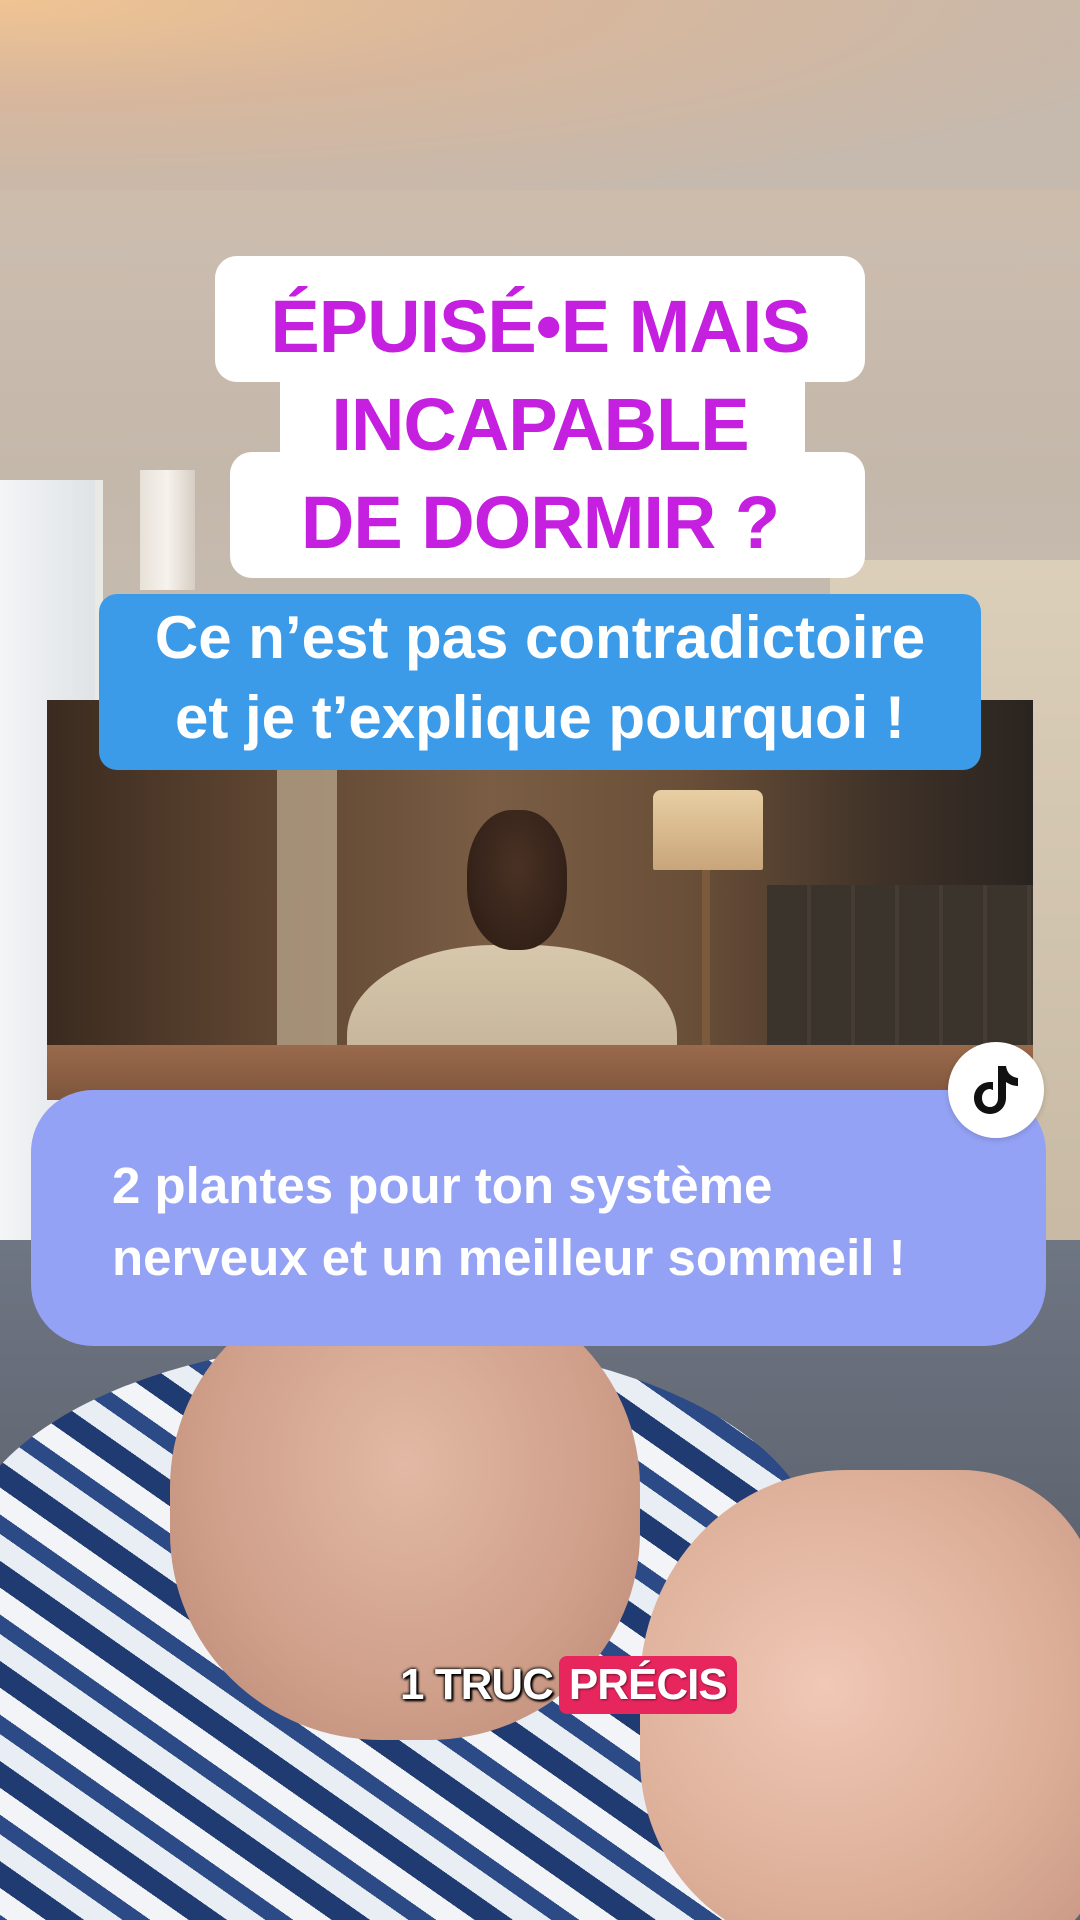  Describe the element at coordinates (477, 1684) in the screenshot. I see `caption-word: 1 TRUC` at that location.